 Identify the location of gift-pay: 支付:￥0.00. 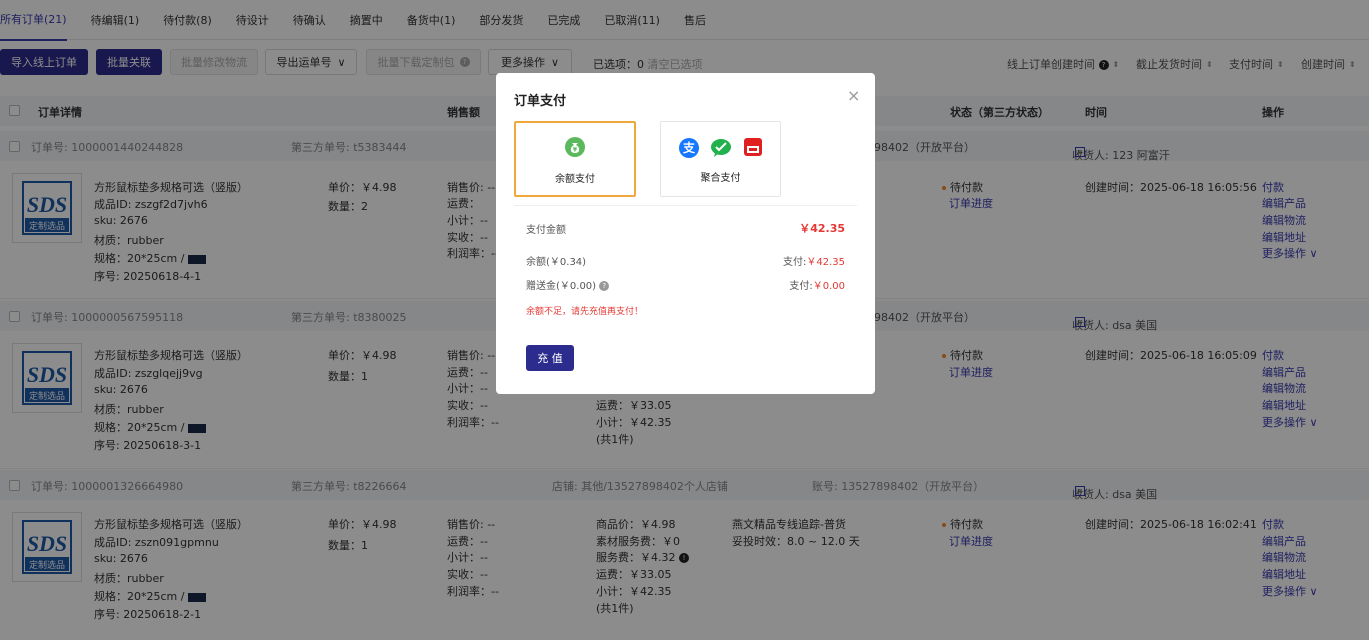
(817, 284).